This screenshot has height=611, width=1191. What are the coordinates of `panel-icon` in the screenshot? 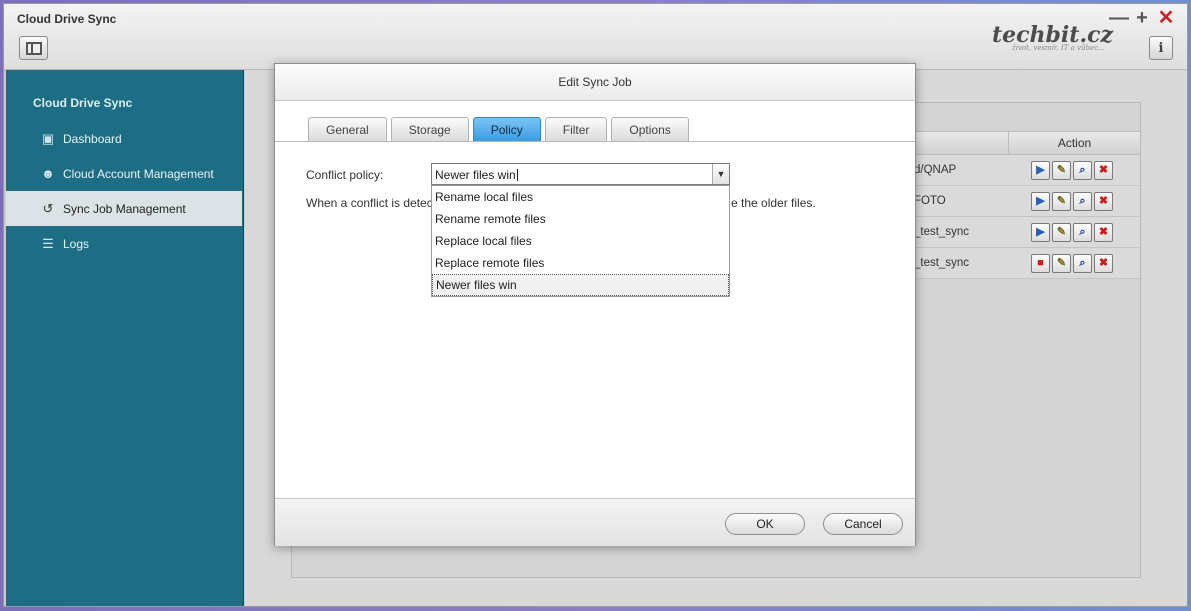 It's located at (33, 48).